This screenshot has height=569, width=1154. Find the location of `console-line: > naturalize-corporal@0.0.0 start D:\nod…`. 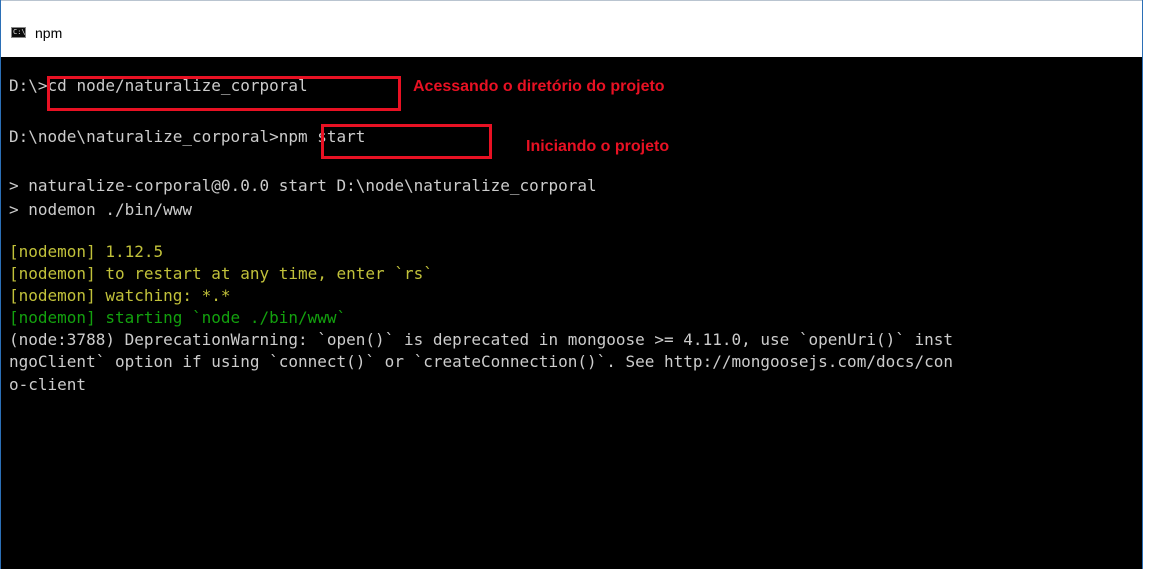

console-line: > naturalize-corporal@0.0.0 start D:\nod… is located at coordinates (303, 185).